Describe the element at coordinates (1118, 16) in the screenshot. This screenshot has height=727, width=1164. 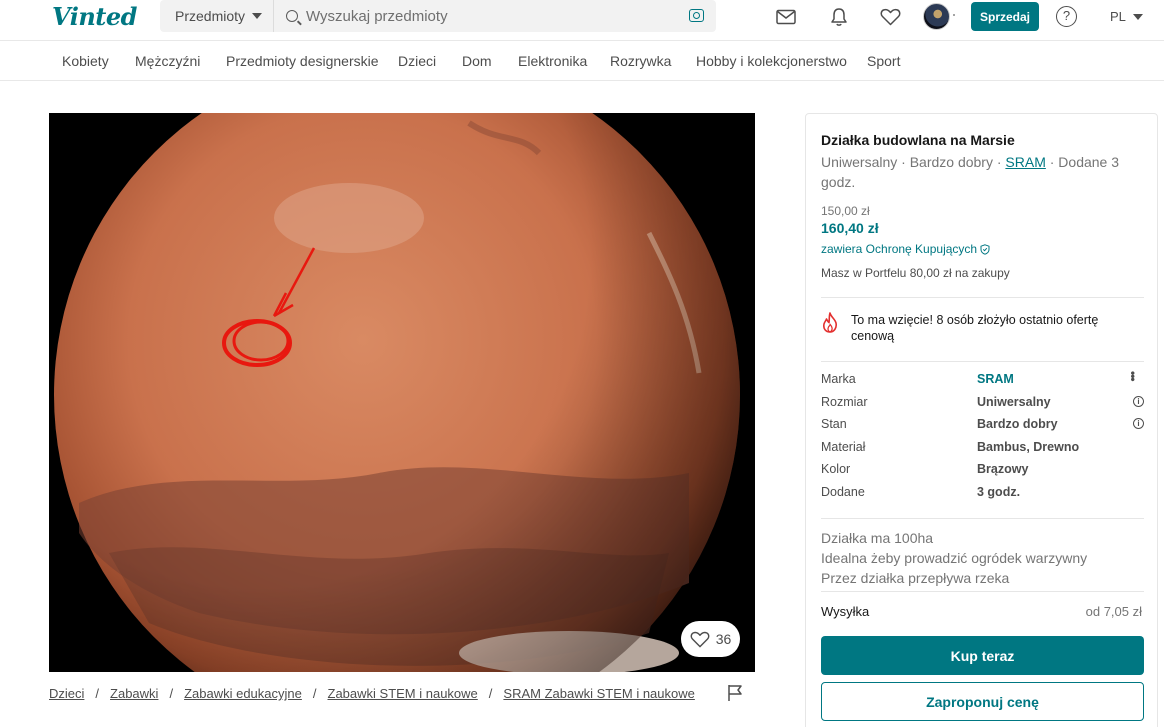
I see `language-label: PL` at that location.